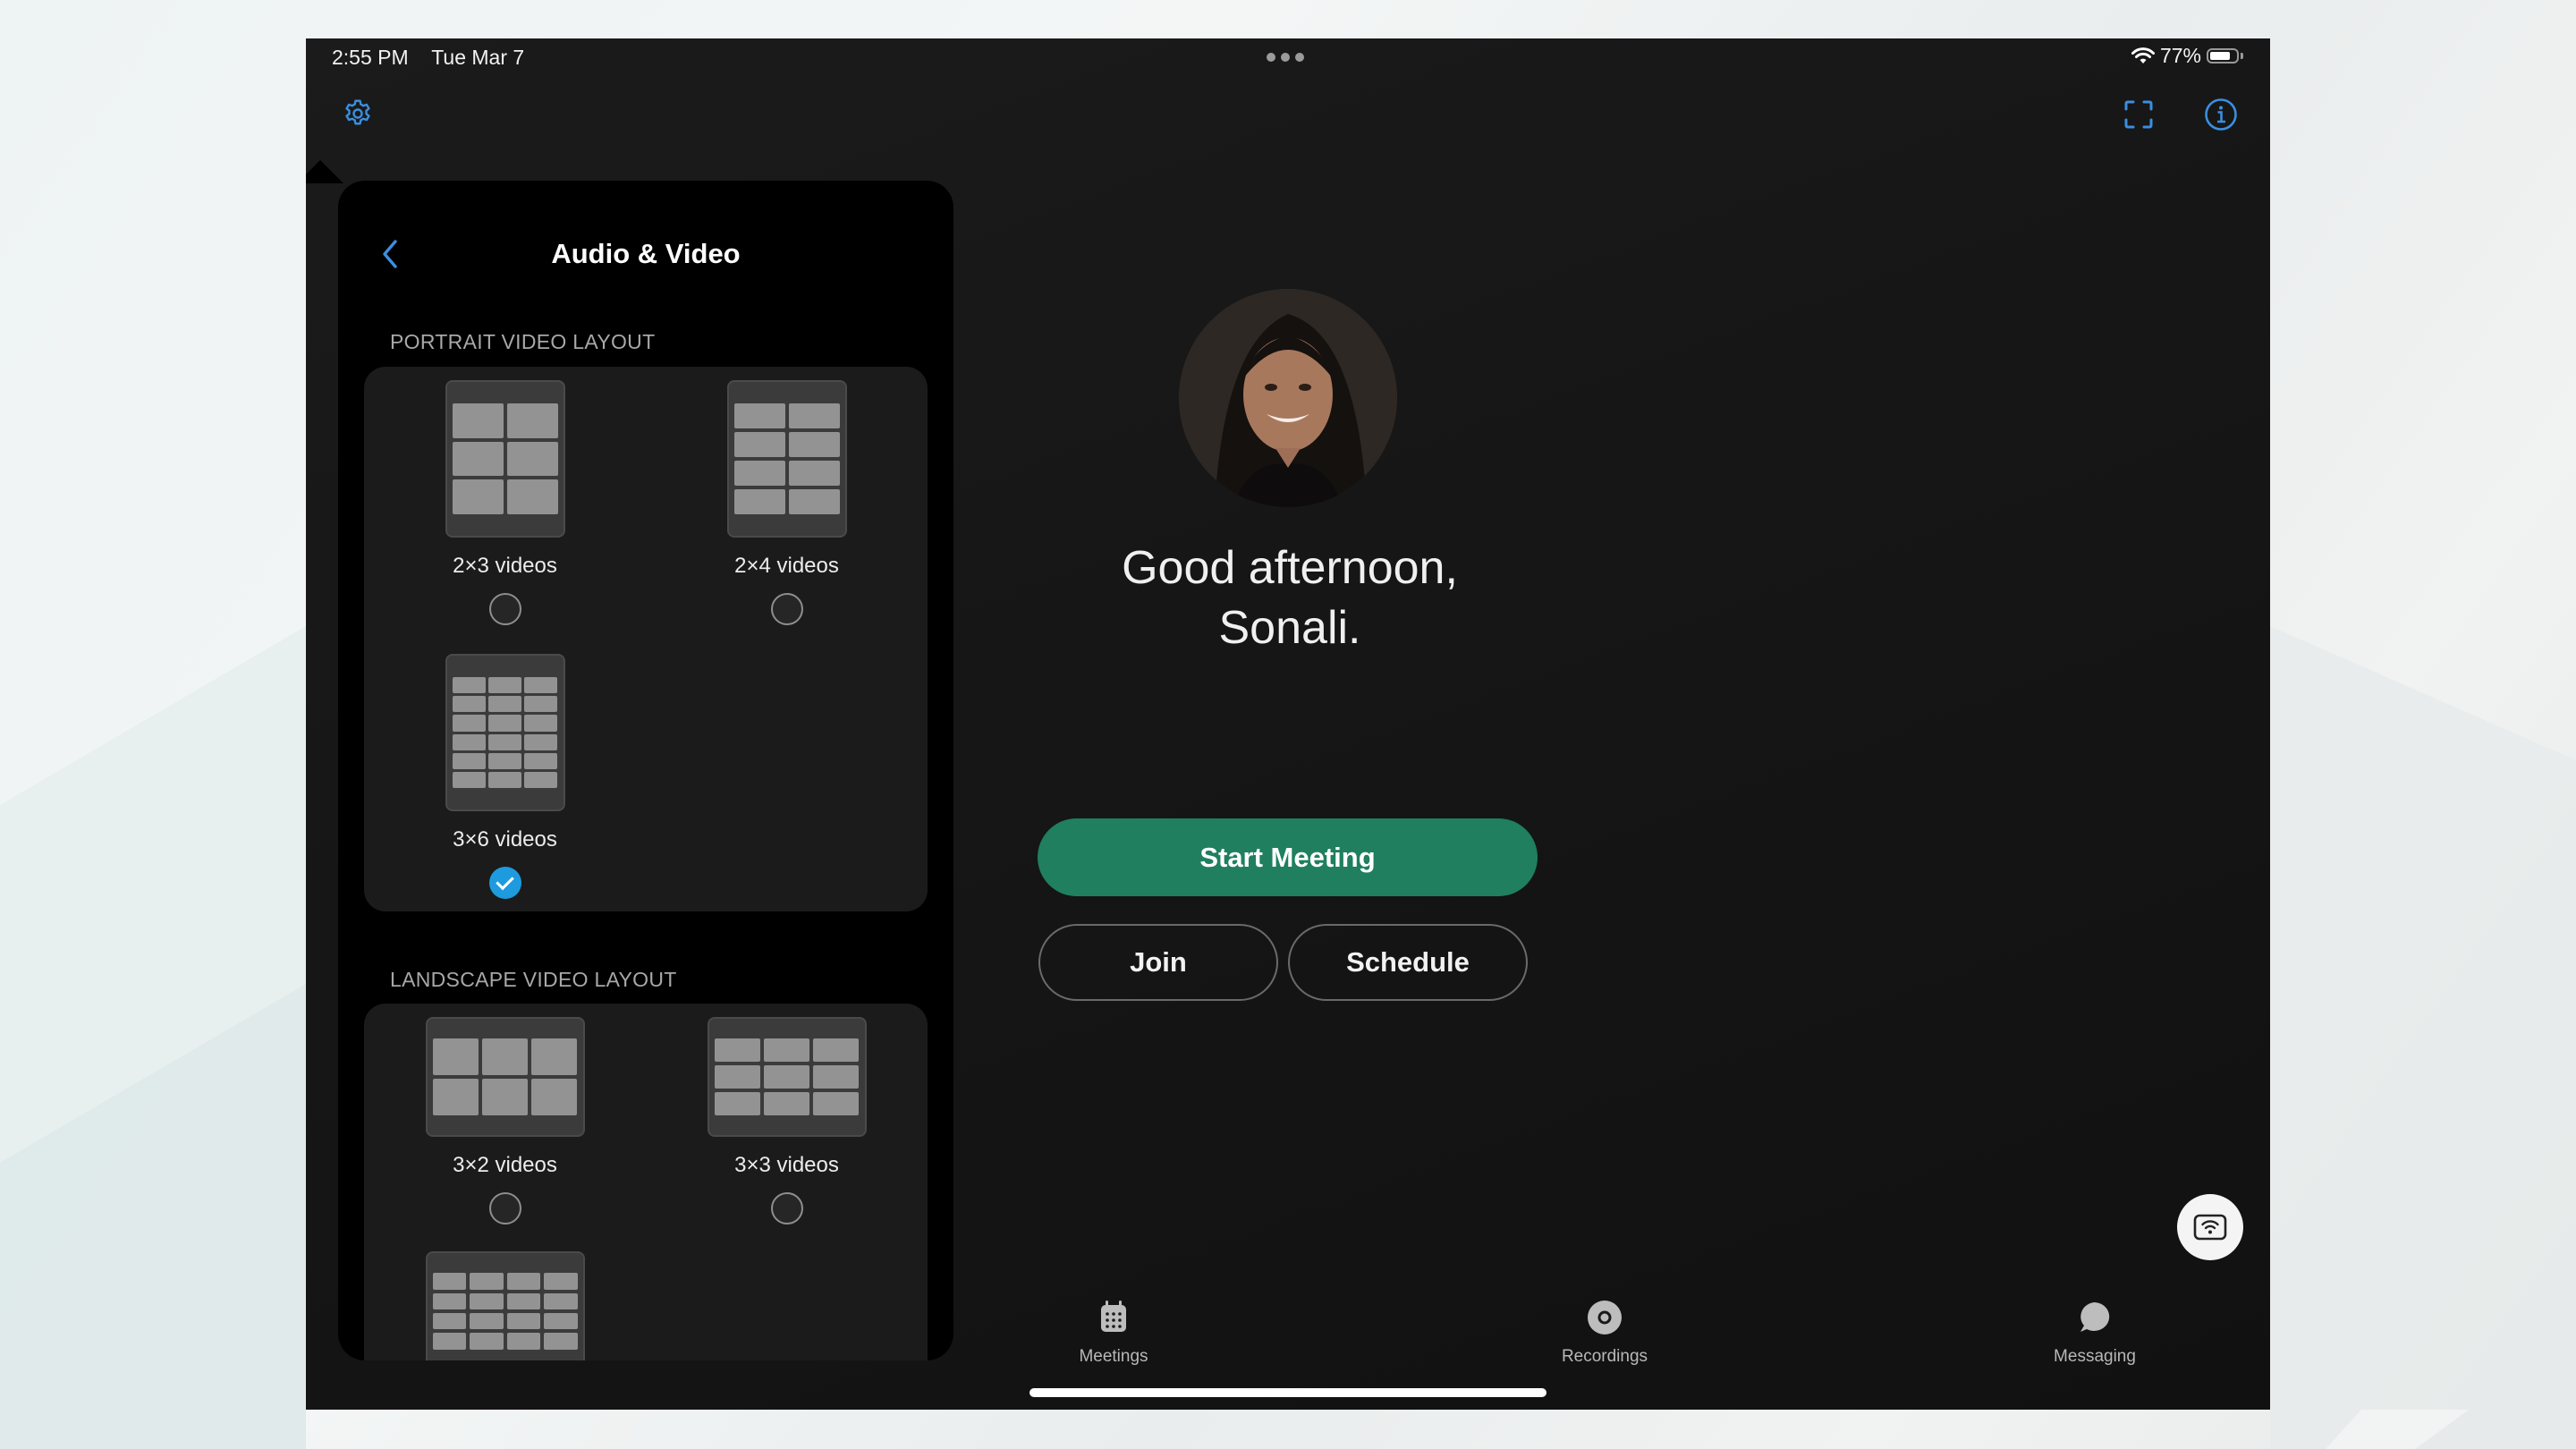 The width and height of the screenshot is (2576, 1449). I want to click on landscape-option-3x3: 3×3 videos, so click(787, 1120).